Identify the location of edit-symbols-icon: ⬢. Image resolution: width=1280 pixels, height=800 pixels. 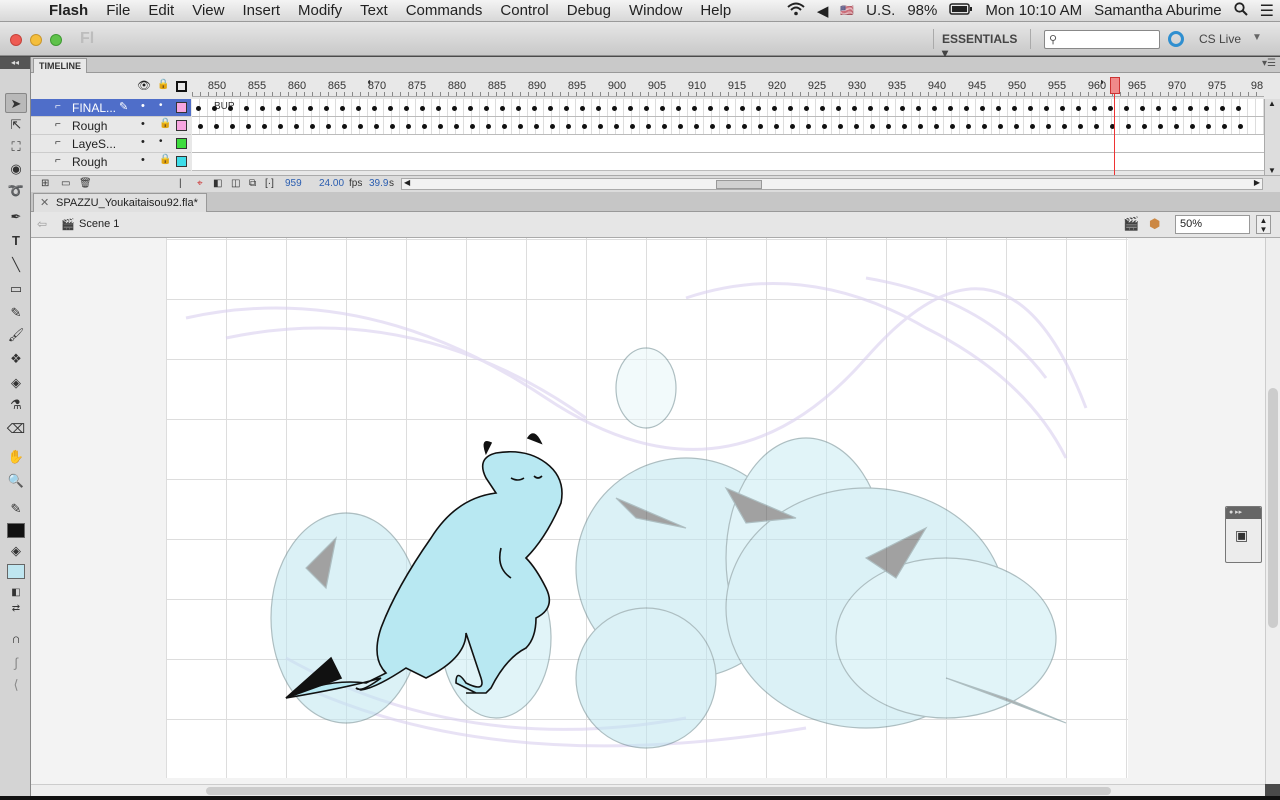
(1154, 224).